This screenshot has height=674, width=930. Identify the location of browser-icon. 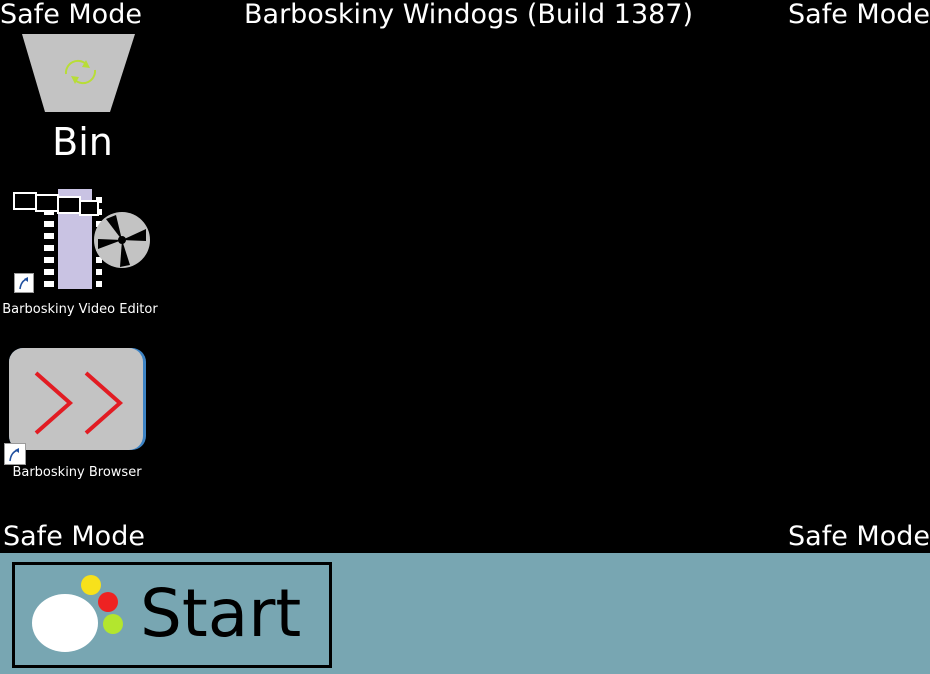
(77, 399).